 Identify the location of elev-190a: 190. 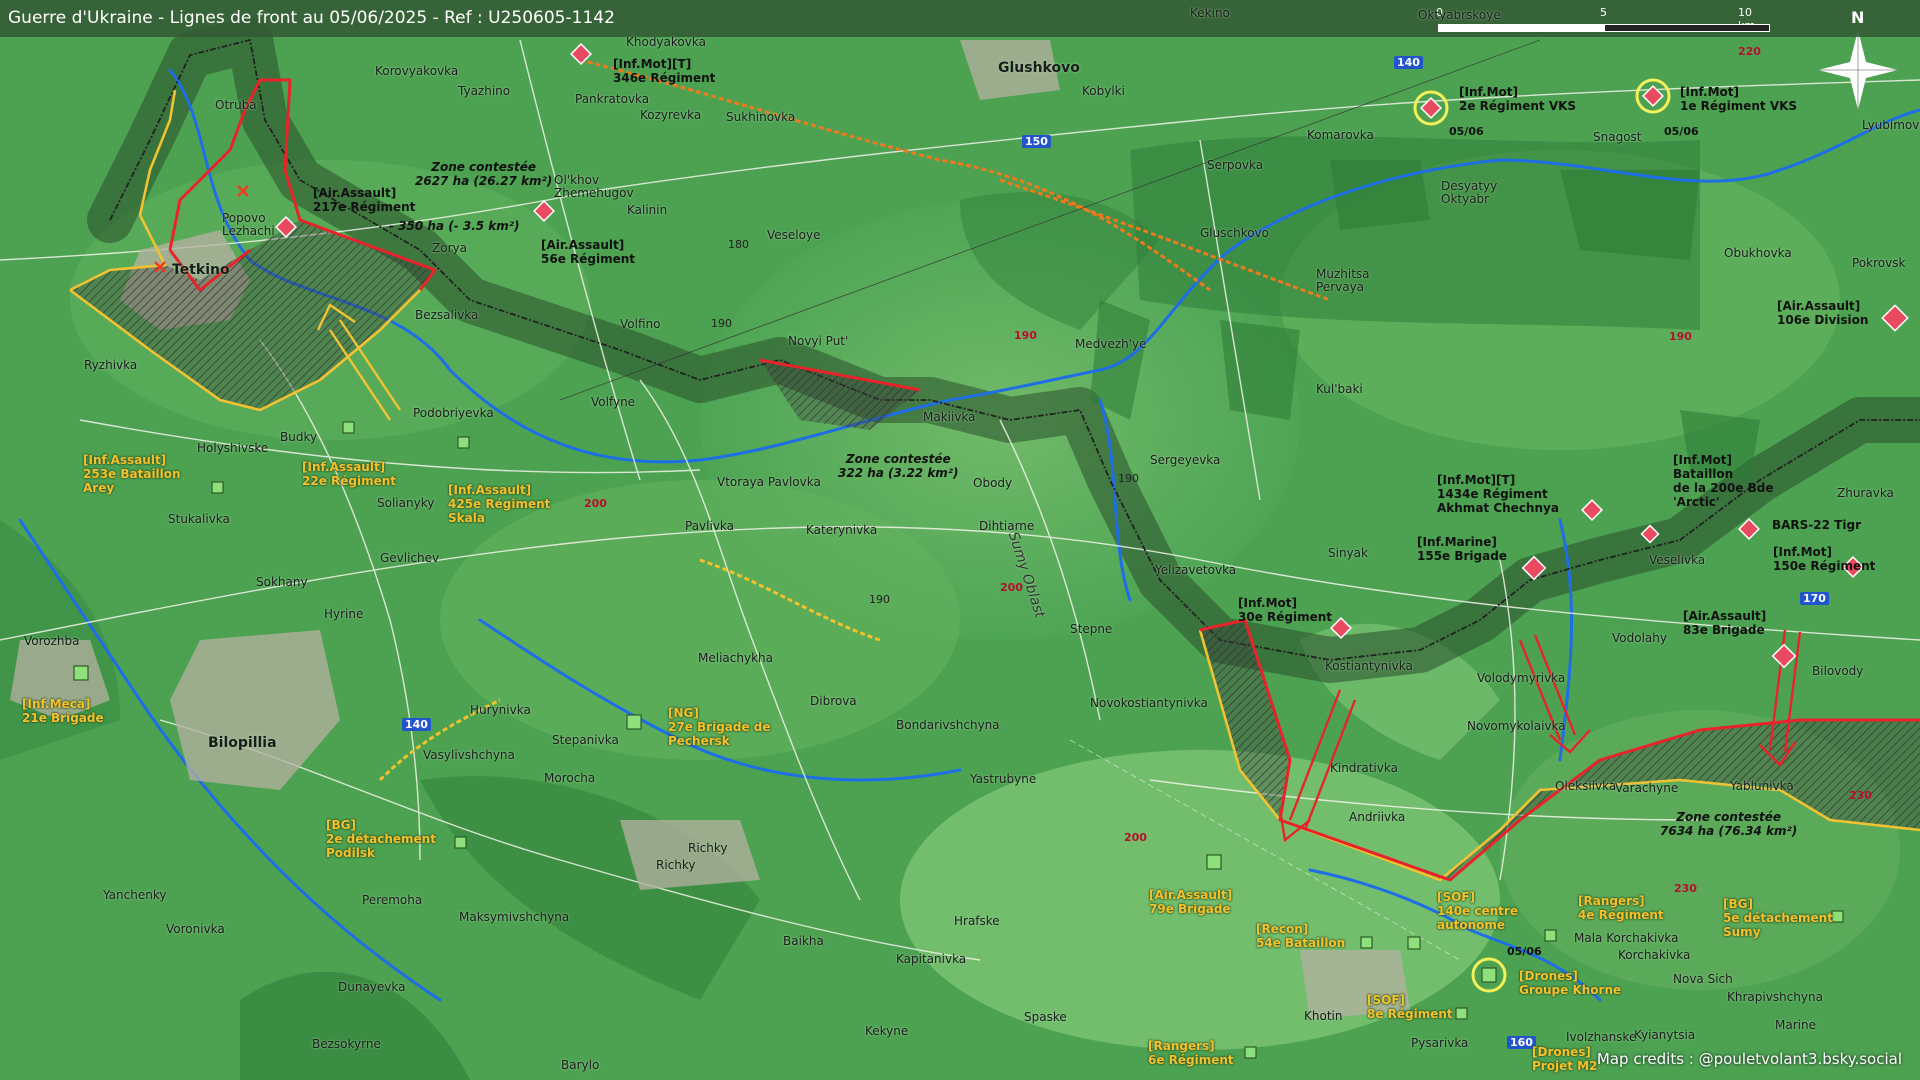
(721, 323).